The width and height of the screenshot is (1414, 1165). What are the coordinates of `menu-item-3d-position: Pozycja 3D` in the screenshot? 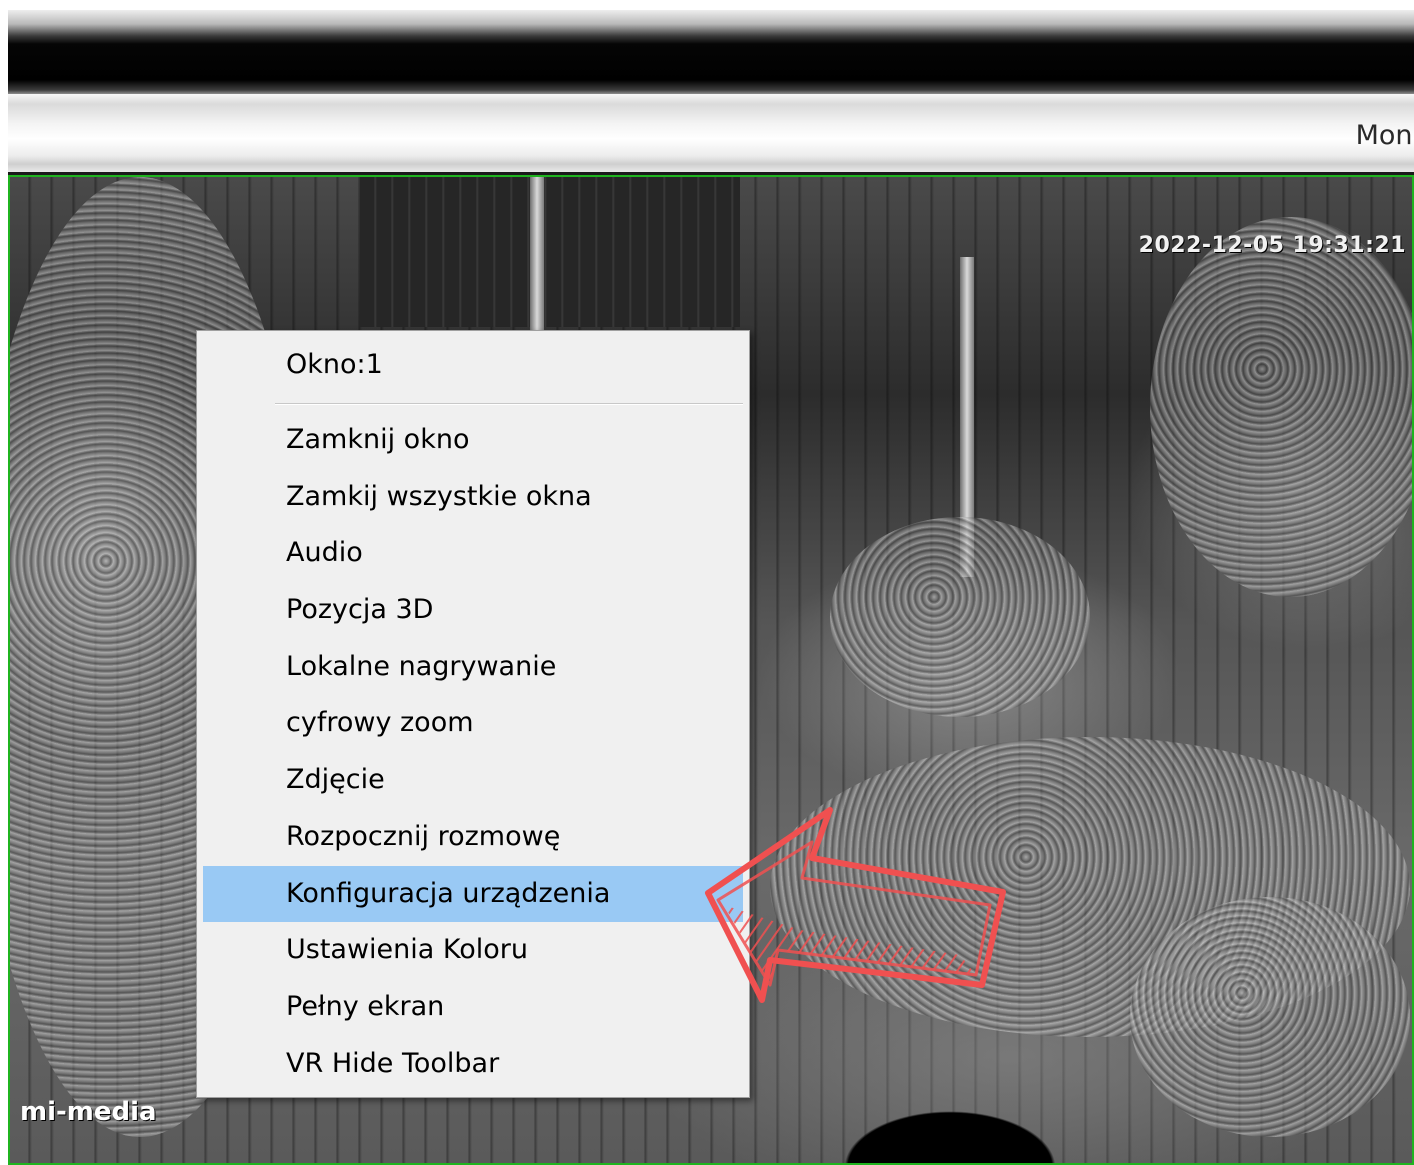 It's located at (473, 610).